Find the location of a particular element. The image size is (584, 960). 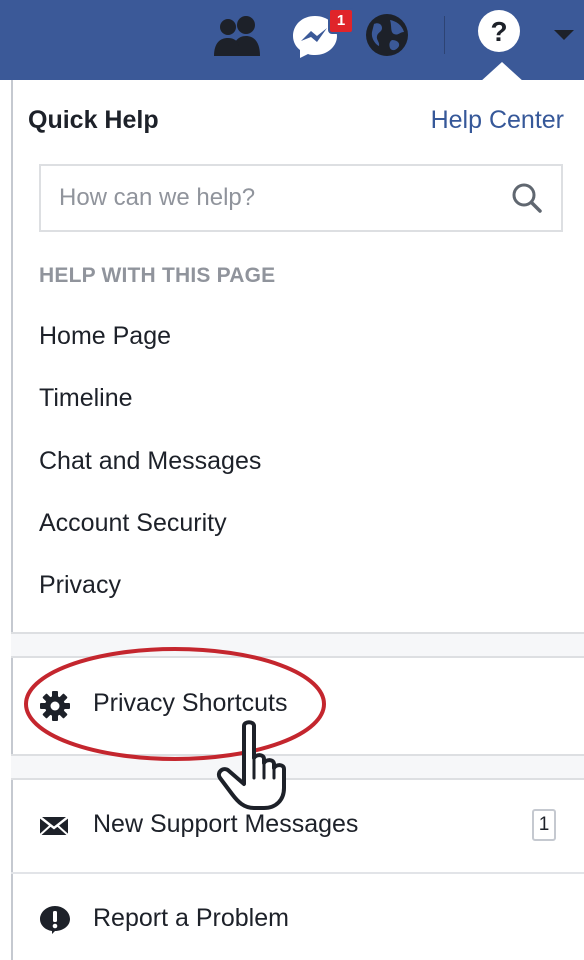

help-item-privacy: Privacy is located at coordinates (80, 585).